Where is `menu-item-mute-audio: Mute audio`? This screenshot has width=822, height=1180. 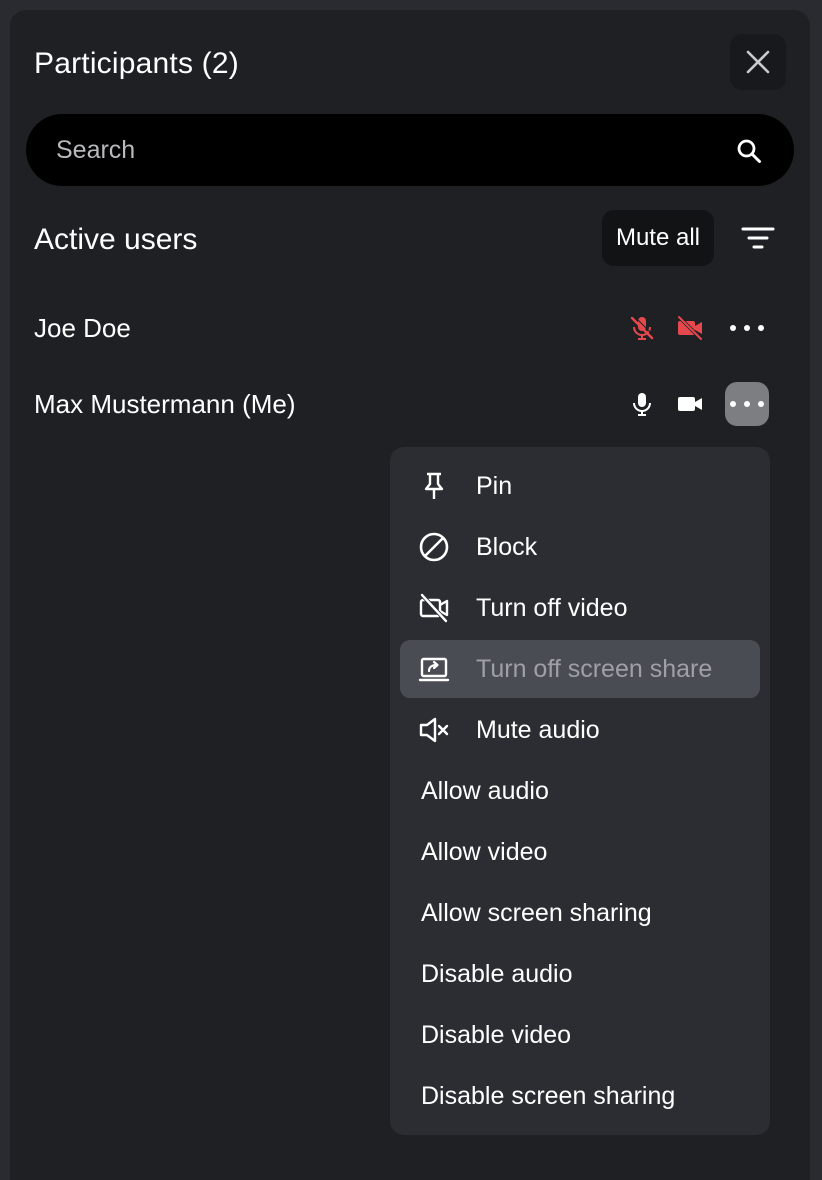 menu-item-mute-audio: Mute audio is located at coordinates (580, 730).